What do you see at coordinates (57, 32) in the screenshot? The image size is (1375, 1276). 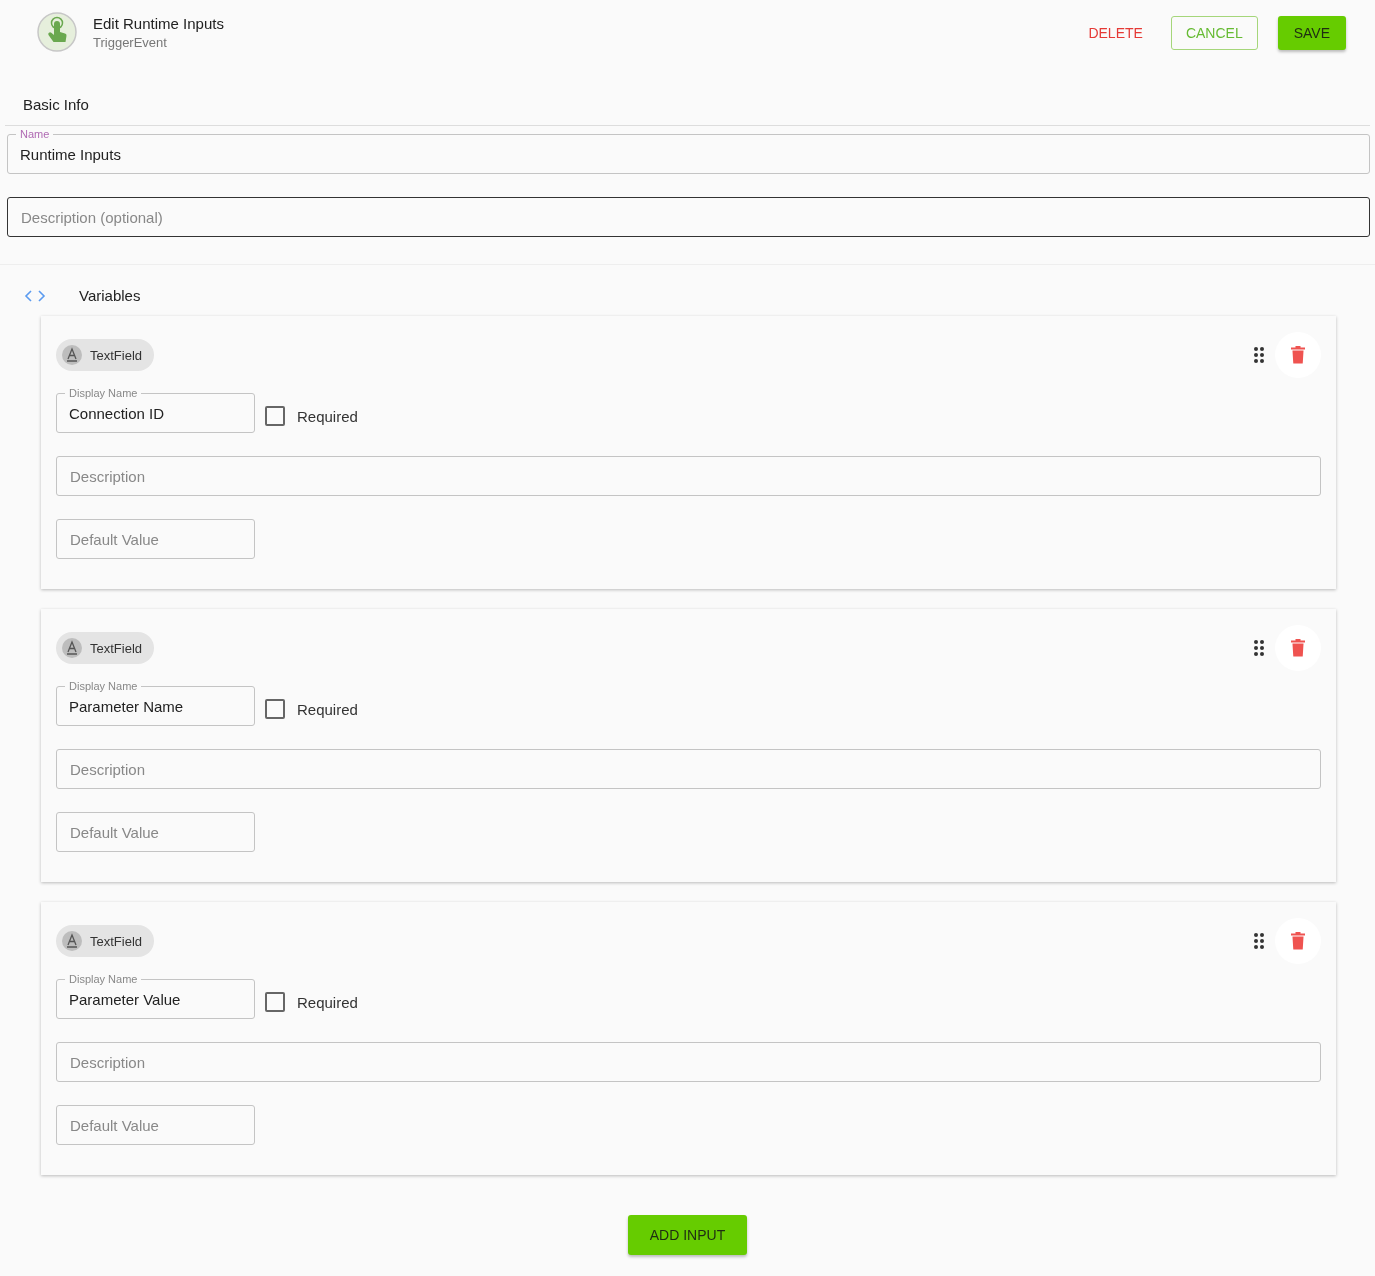 I see `touch-icon` at bounding box center [57, 32].